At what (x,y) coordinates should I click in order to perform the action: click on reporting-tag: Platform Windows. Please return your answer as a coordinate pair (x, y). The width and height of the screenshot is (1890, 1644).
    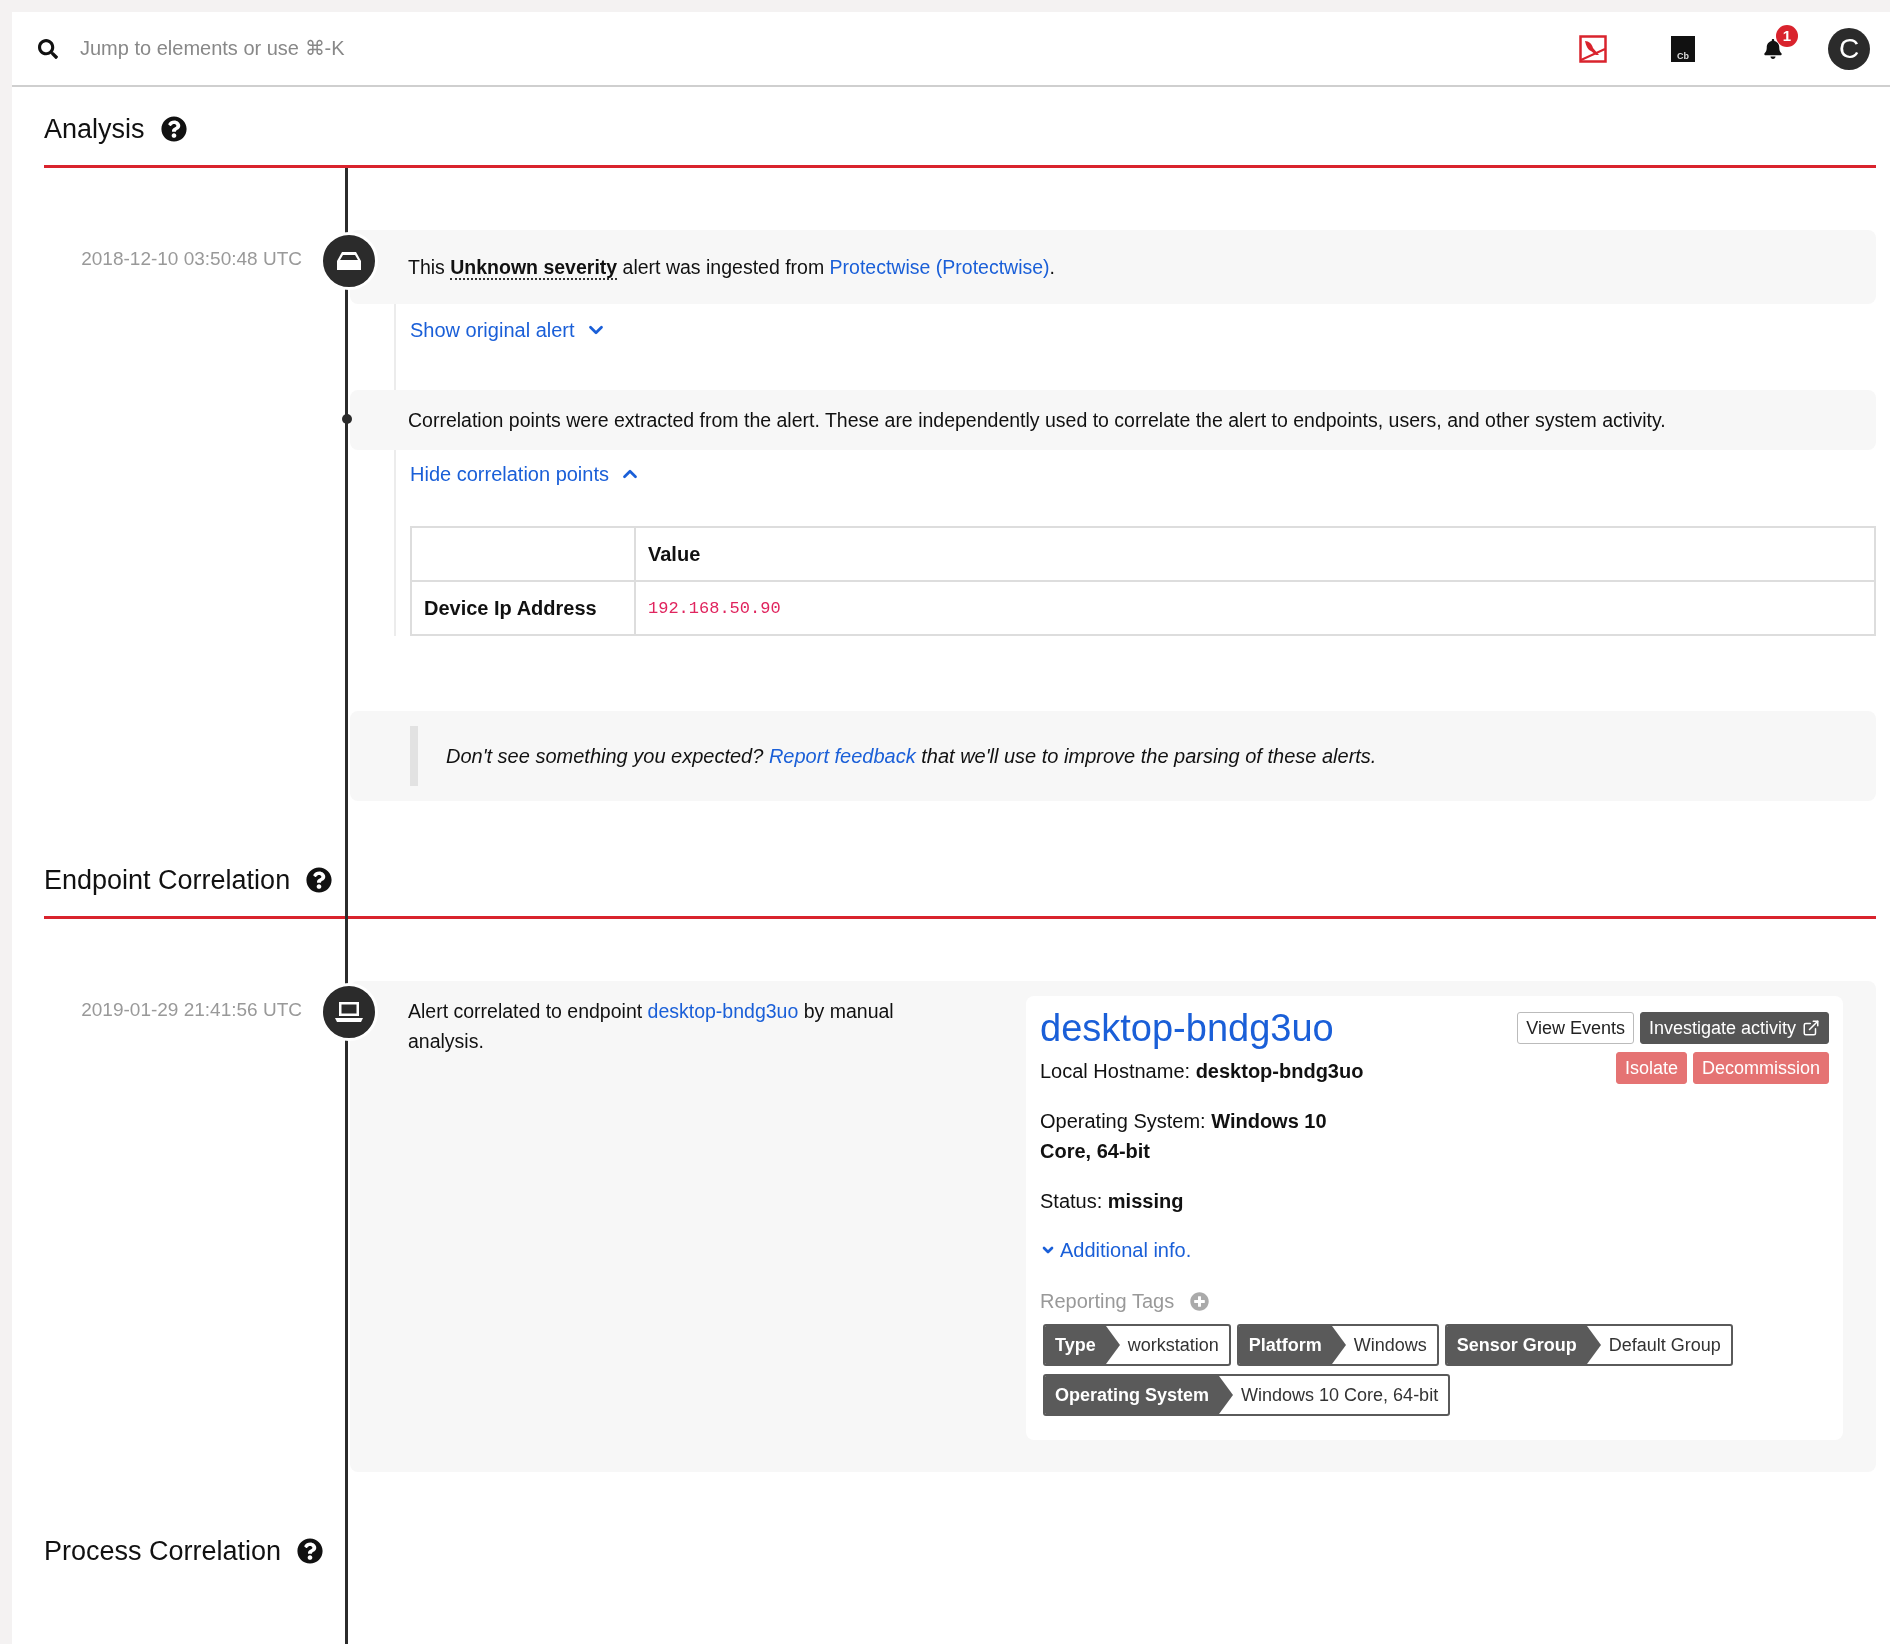
    Looking at the image, I should click on (1337, 1345).